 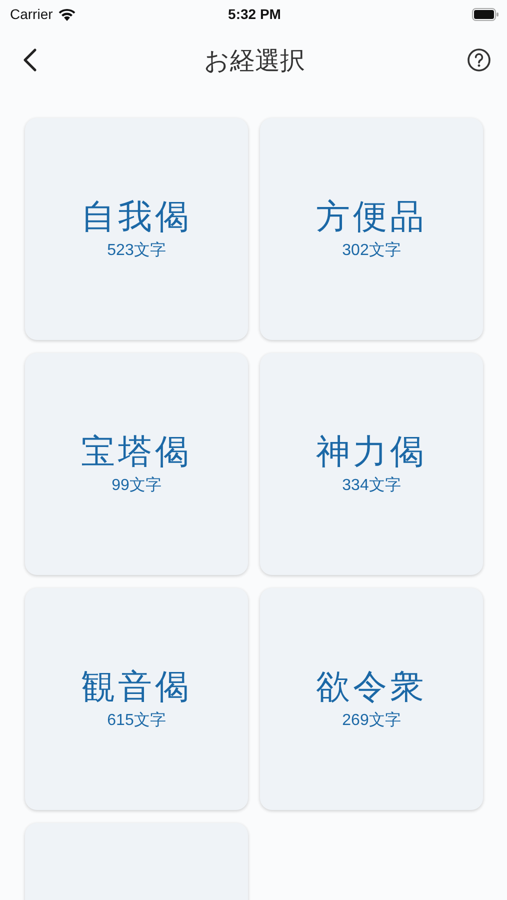 What do you see at coordinates (136, 250) in the screenshot?
I see `character-count: 523文字` at bounding box center [136, 250].